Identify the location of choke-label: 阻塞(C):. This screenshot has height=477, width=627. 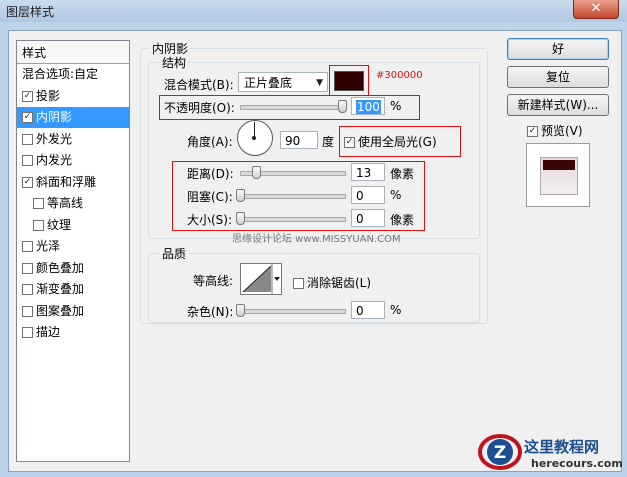
(210, 197).